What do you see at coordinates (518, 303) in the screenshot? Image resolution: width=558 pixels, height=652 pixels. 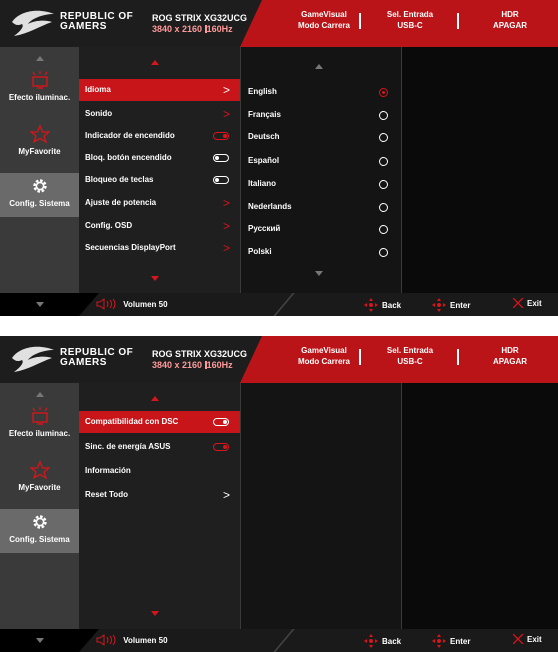 I see `close-icon` at bounding box center [518, 303].